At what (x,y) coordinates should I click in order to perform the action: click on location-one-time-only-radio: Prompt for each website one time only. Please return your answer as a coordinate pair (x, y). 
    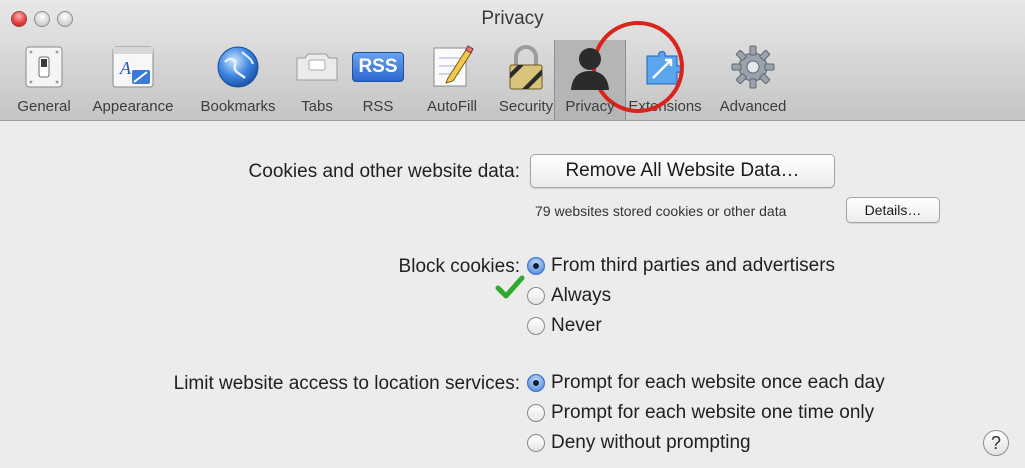
    Looking at the image, I should click on (700, 413).